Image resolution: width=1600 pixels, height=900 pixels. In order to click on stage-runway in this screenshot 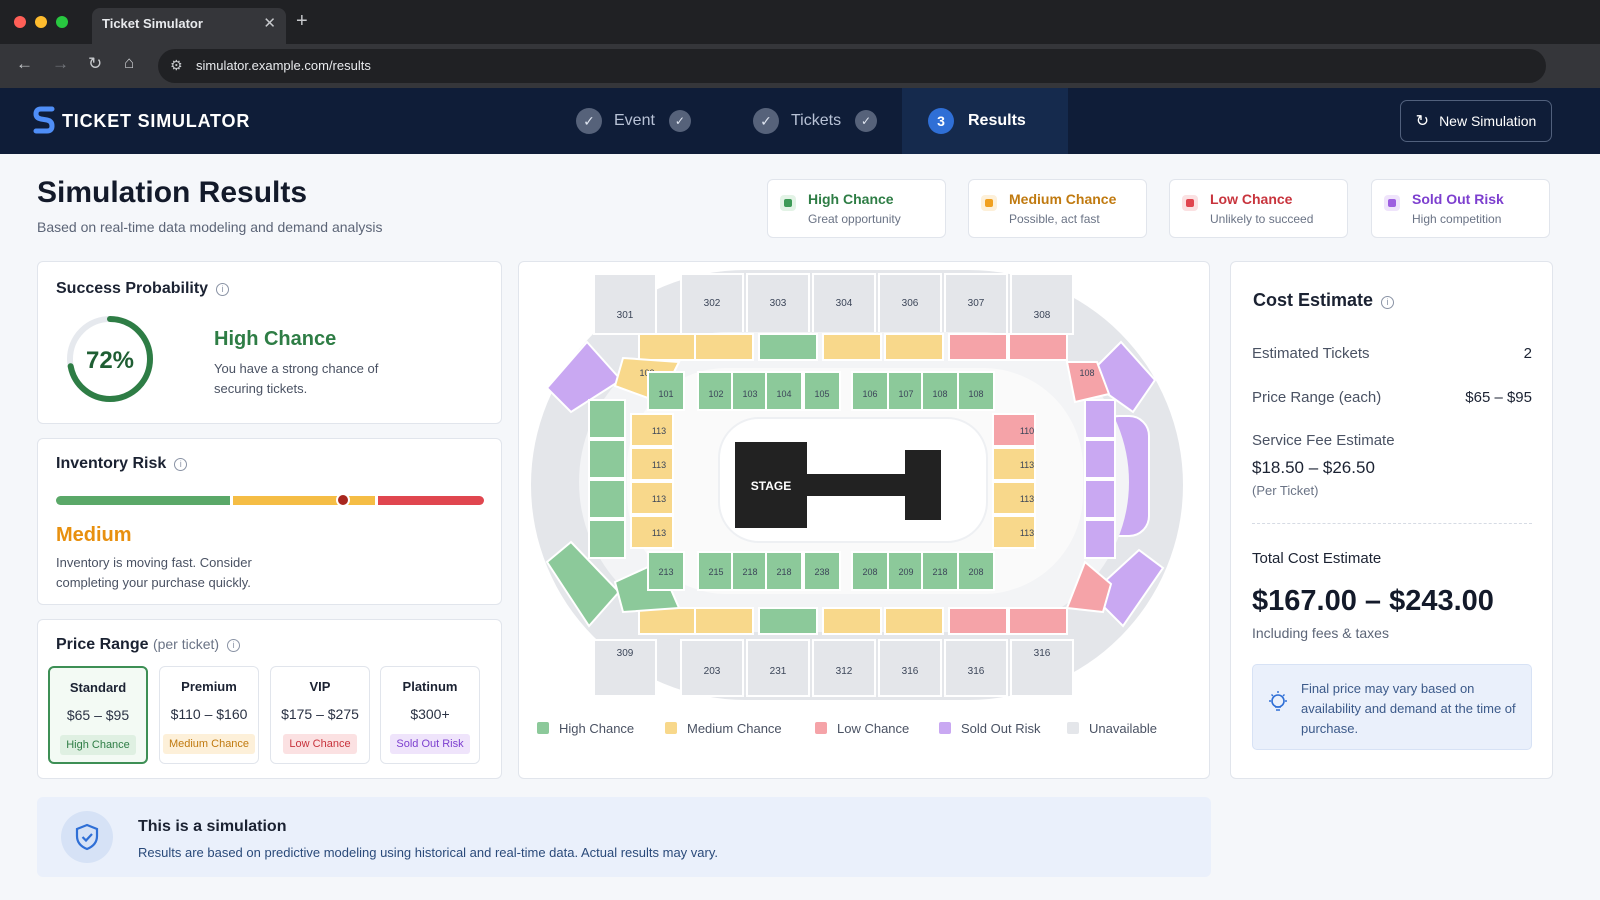, I will do `click(856, 485)`.